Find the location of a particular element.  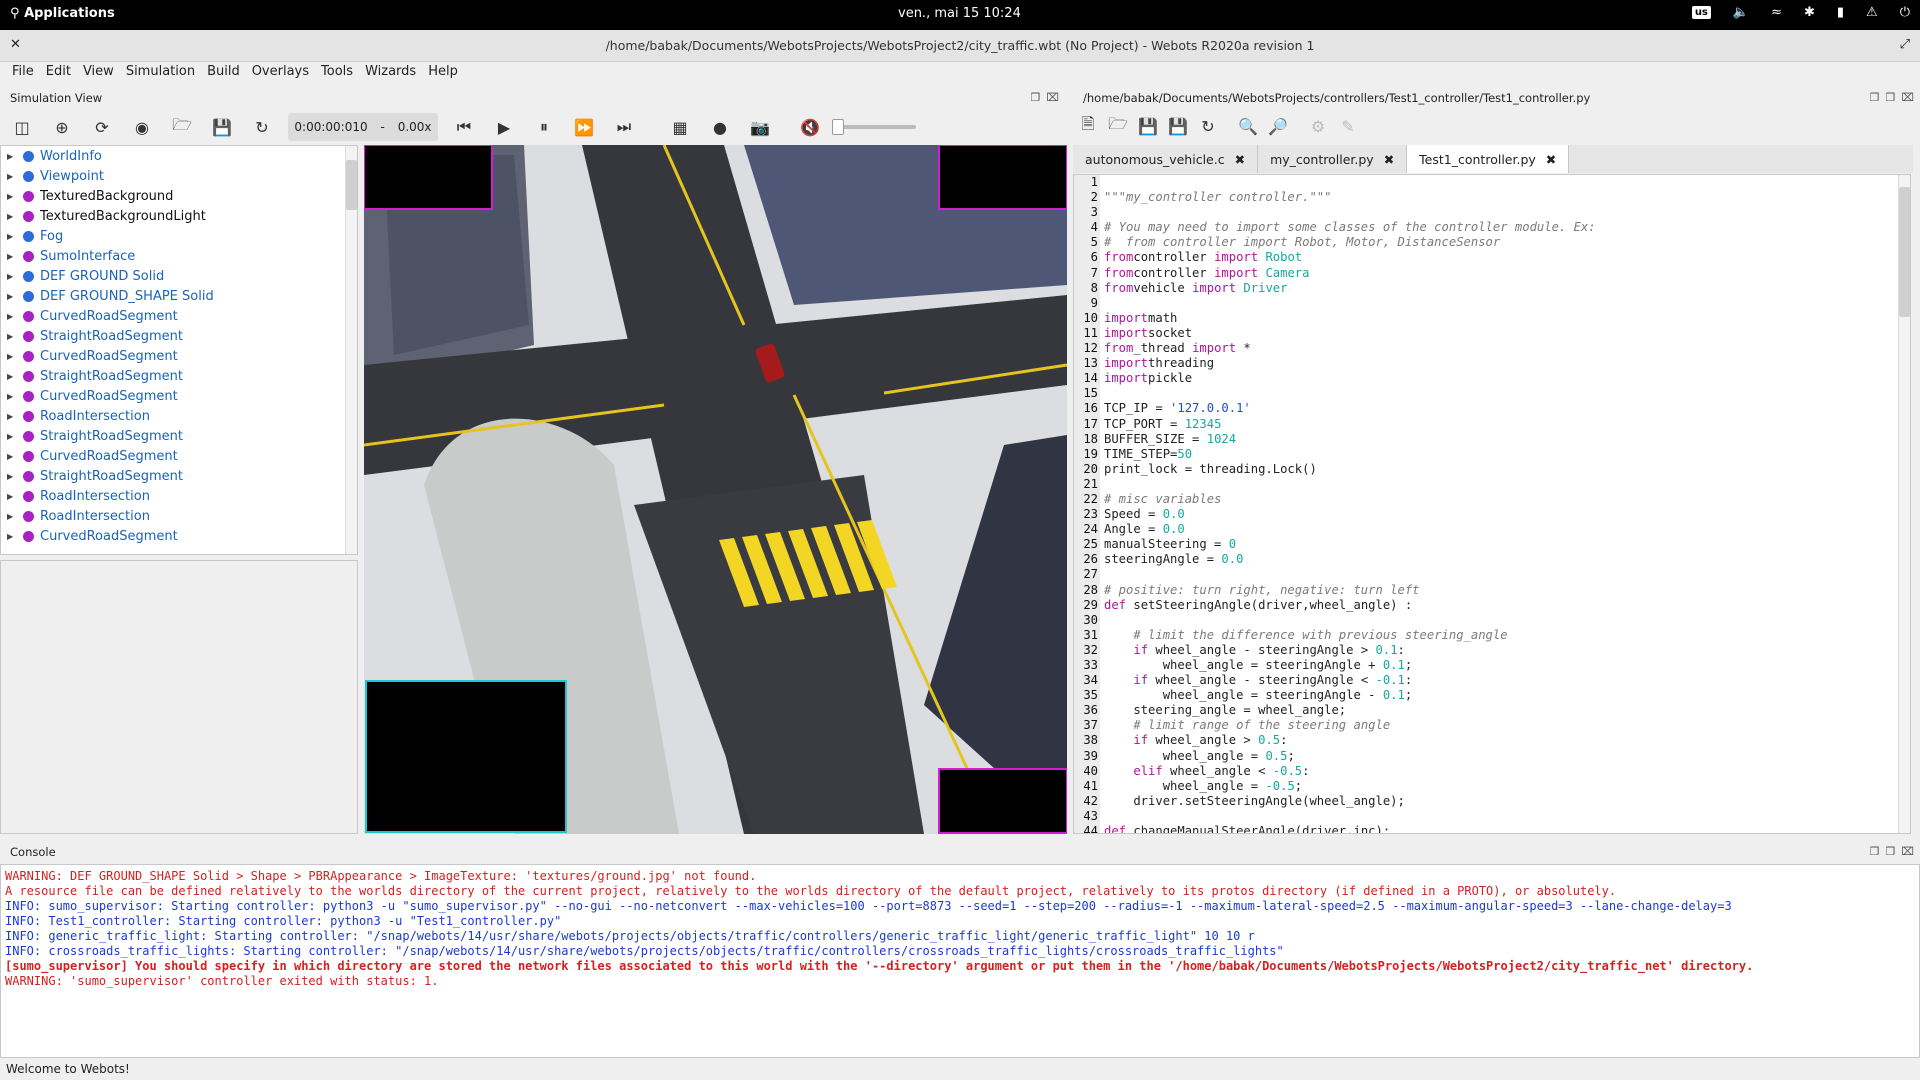

menu-overlays: Overlays is located at coordinates (280, 73).